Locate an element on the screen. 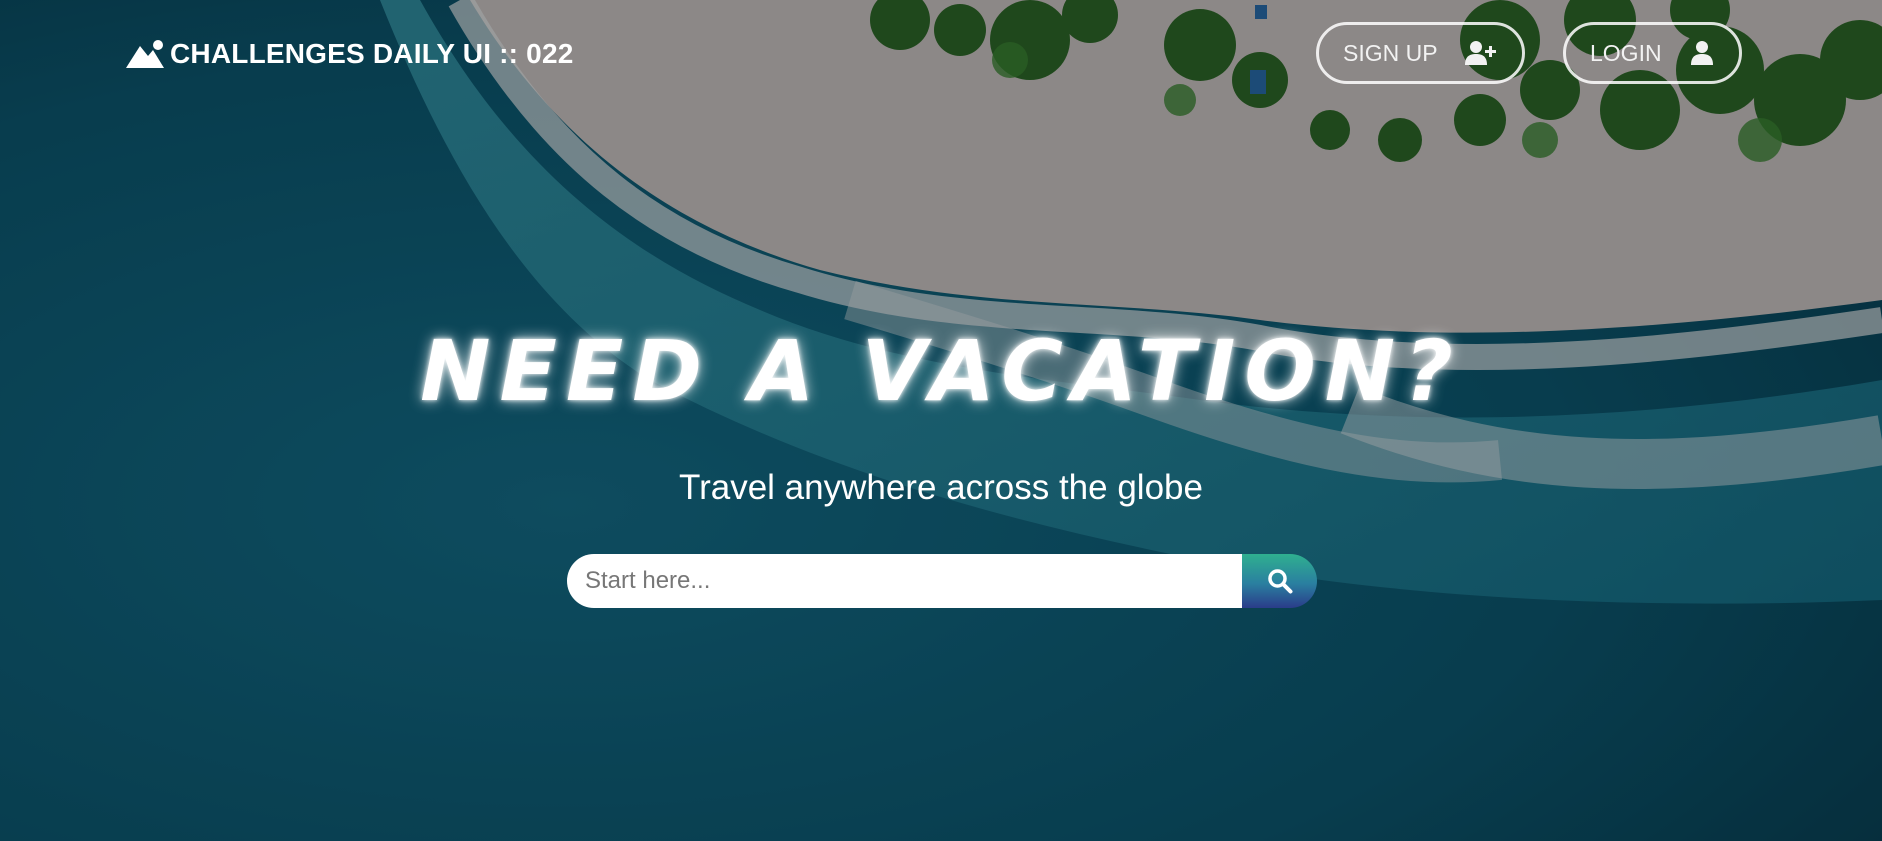  search-input is located at coordinates (904, 581).